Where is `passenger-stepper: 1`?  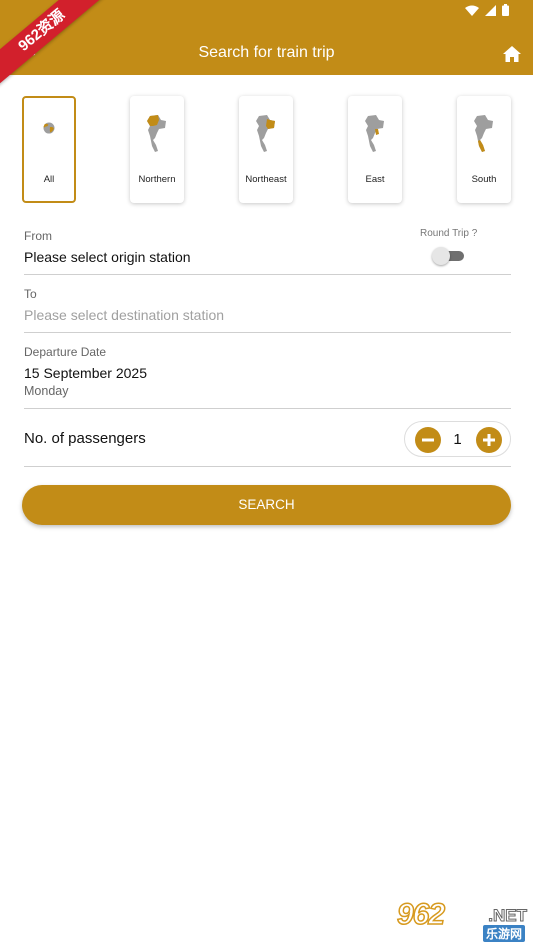
passenger-stepper: 1 is located at coordinates (457, 439).